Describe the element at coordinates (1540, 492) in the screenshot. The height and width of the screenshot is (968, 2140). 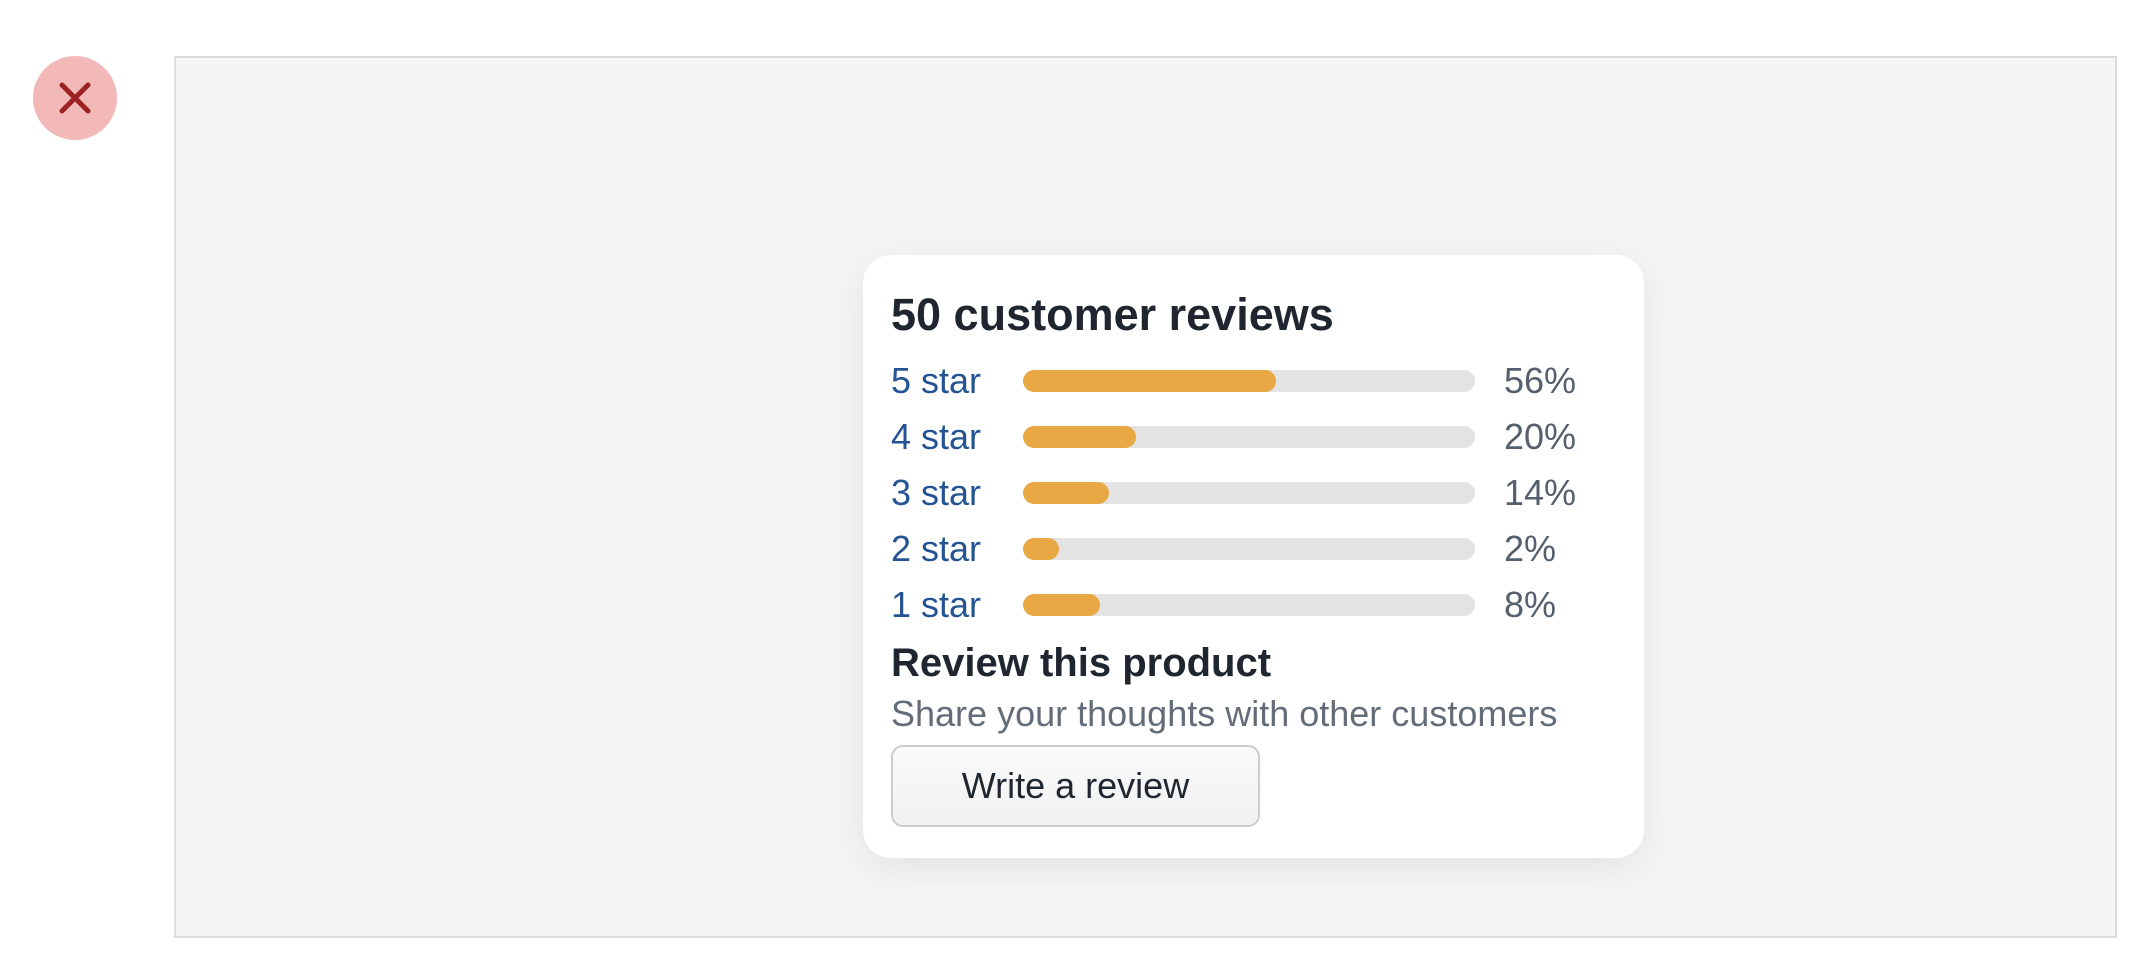
I see `rating-percent-3: 14%` at that location.